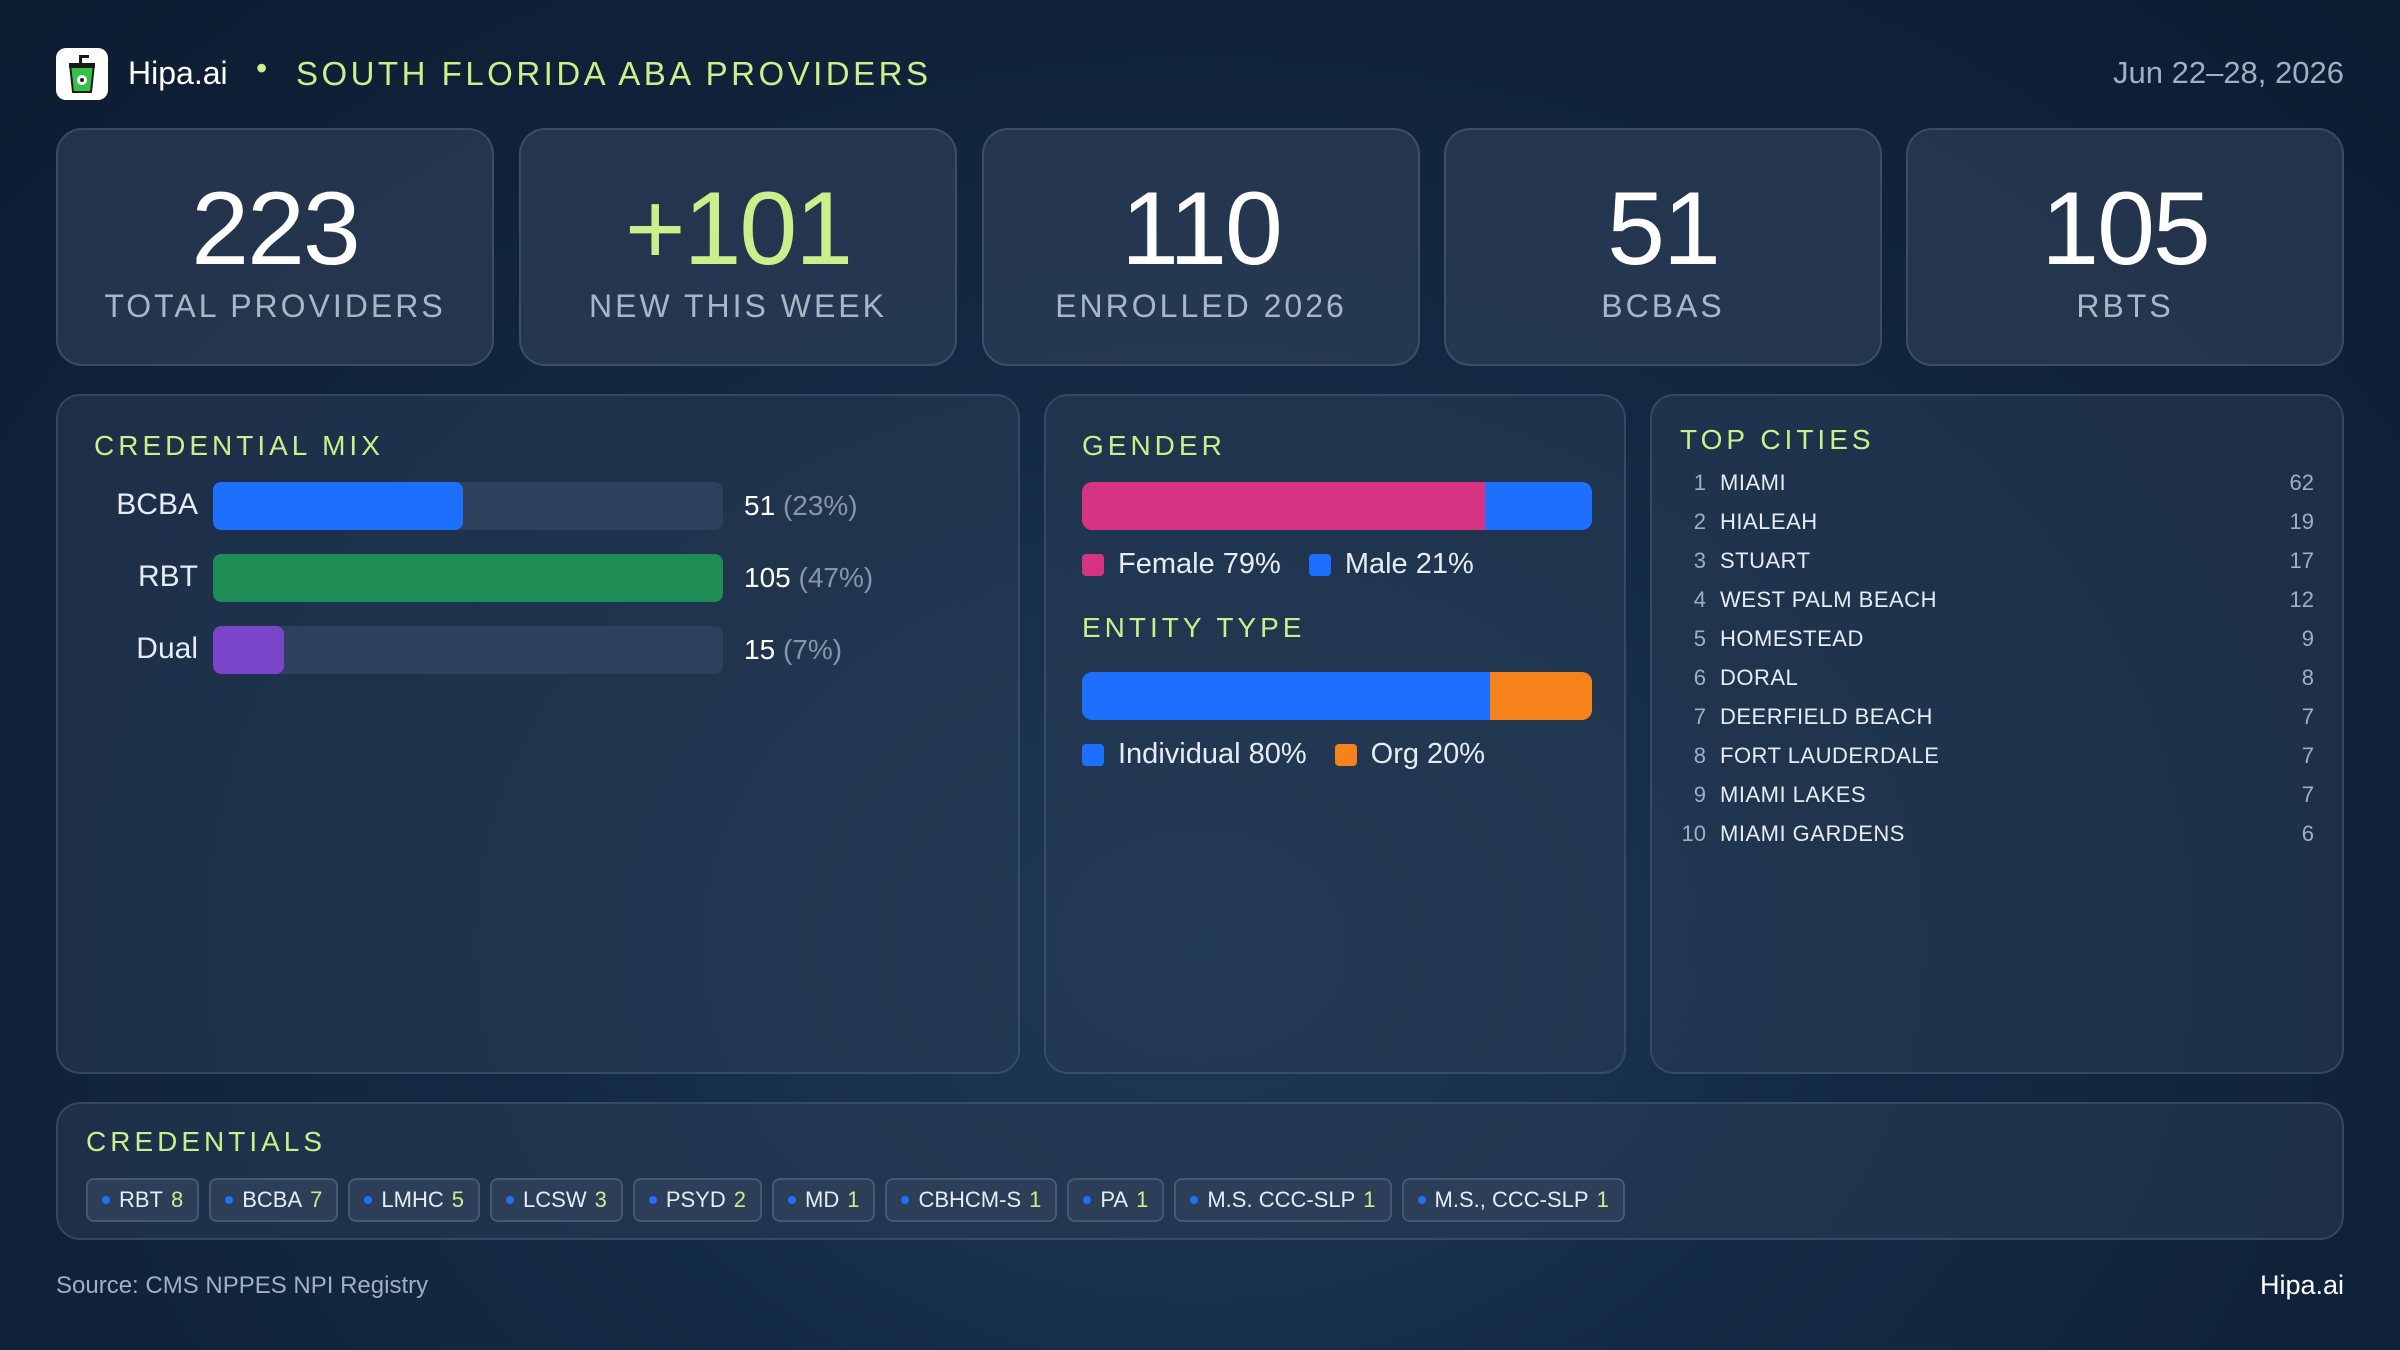  Describe the element at coordinates (801, 505) in the screenshot. I see `mix-value: 51 (23%)` at that location.